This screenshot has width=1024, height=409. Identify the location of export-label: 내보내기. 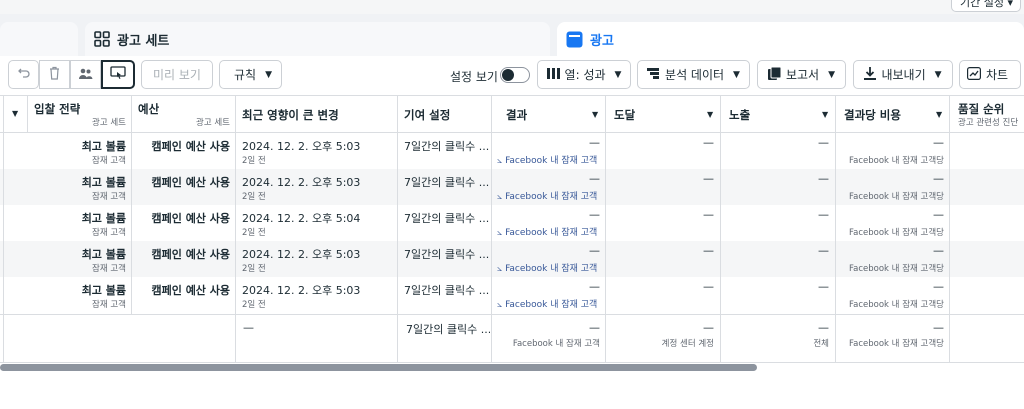
(903, 75).